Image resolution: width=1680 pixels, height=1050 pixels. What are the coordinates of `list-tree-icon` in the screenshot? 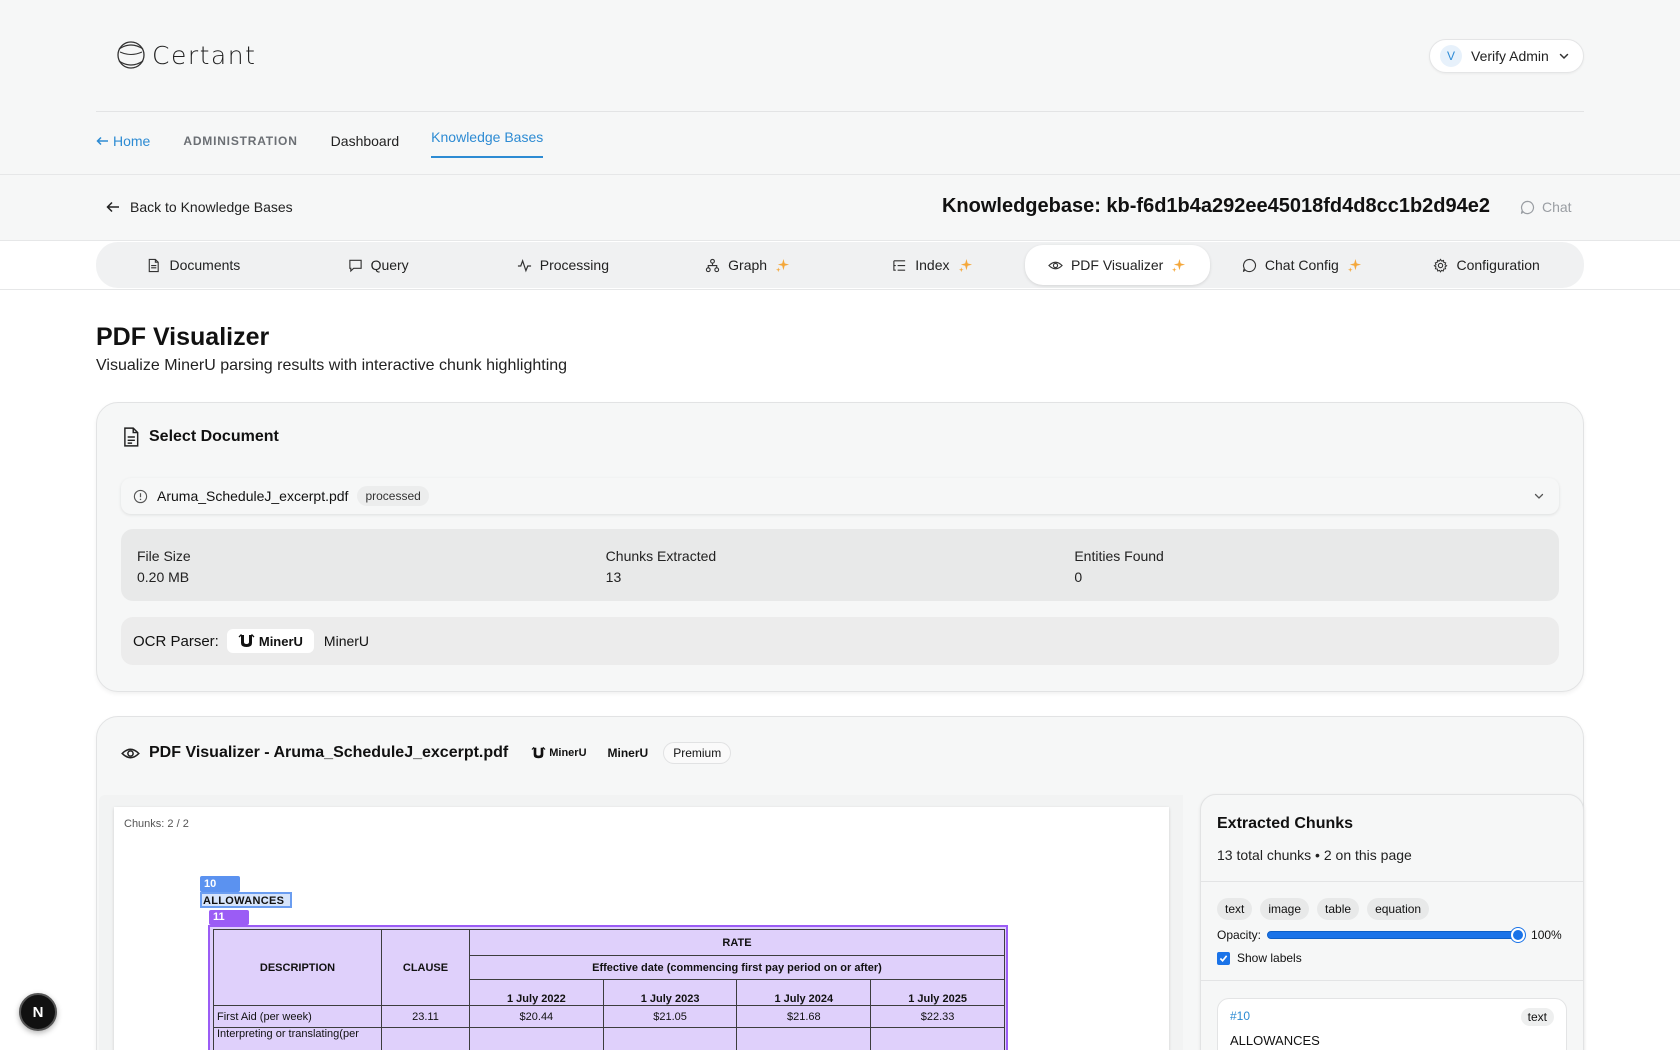 It's located at (899, 265).